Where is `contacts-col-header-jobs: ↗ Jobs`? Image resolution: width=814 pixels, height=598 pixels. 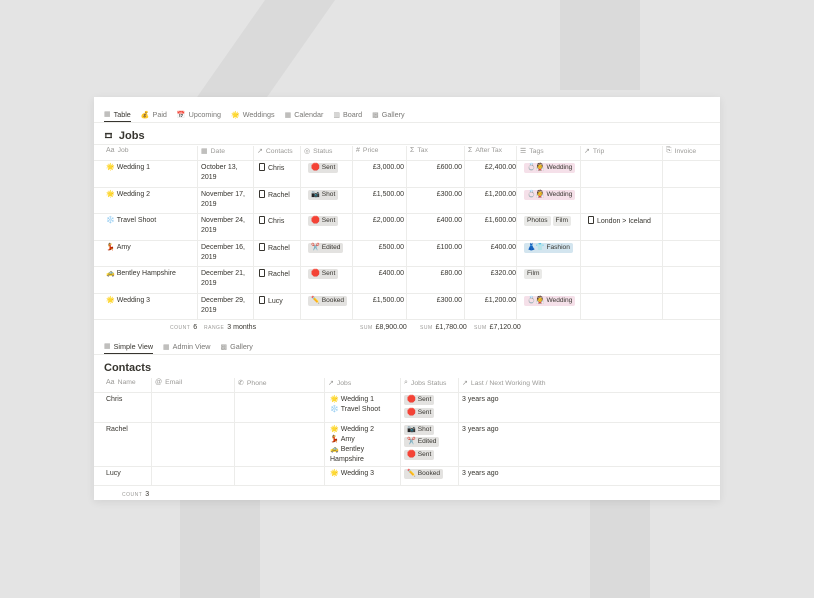 contacts-col-header-jobs: ↗ Jobs is located at coordinates (364, 383).